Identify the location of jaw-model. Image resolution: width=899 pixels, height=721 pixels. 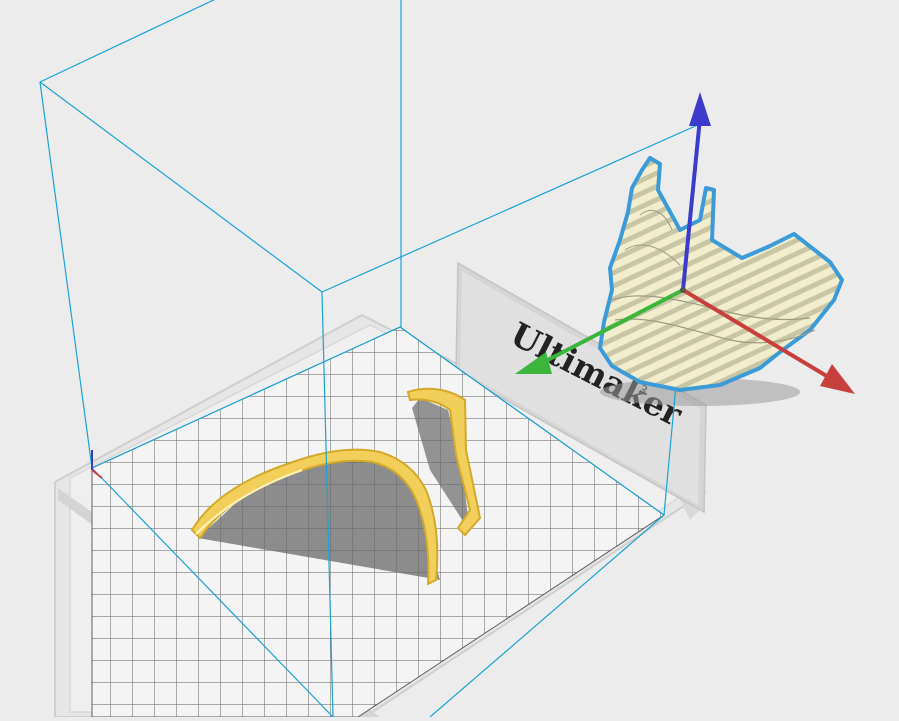
(721, 274).